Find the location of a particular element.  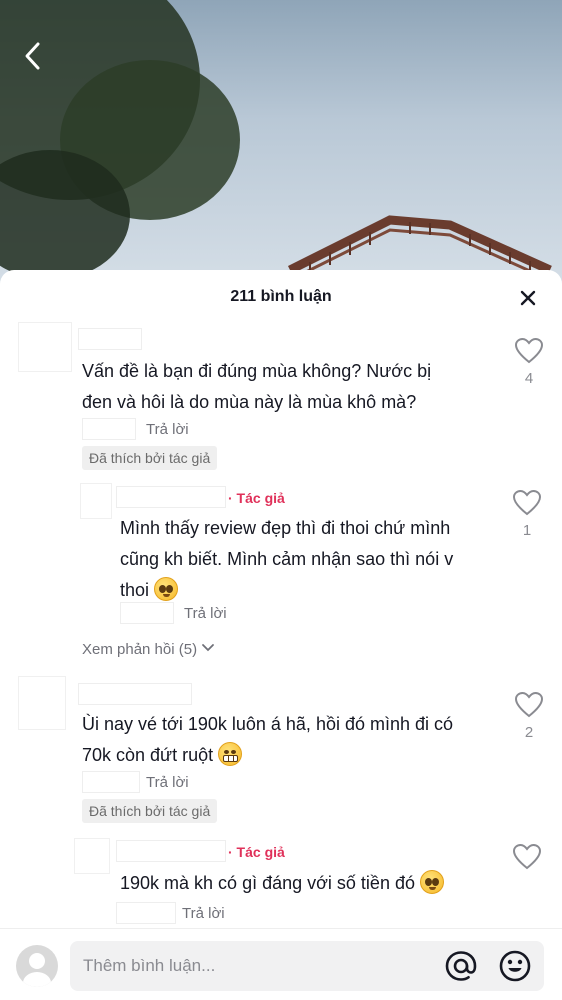

comment-line: đen và hôi là do mùa này là mùa khô mà? is located at coordinates (249, 402).